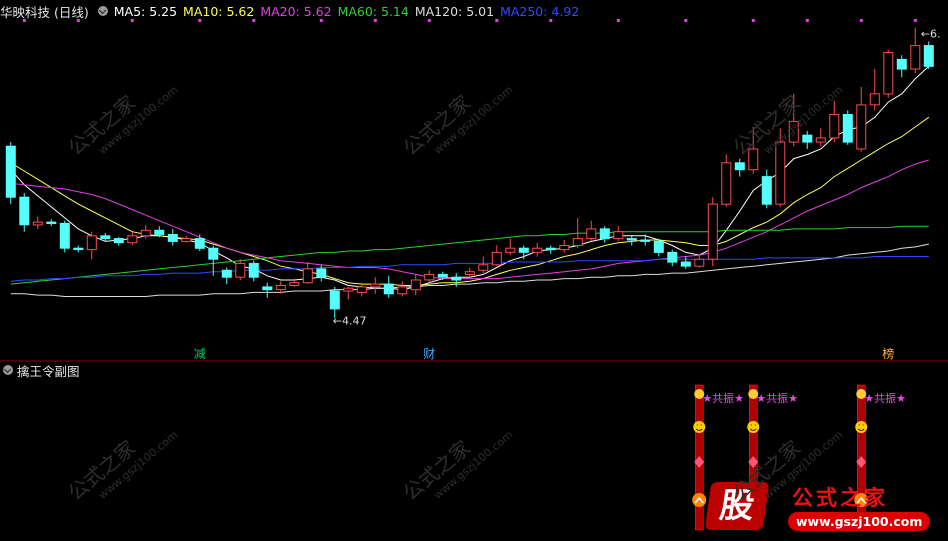  I want to click on low-price-label: ←4.47, so click(350, 321).